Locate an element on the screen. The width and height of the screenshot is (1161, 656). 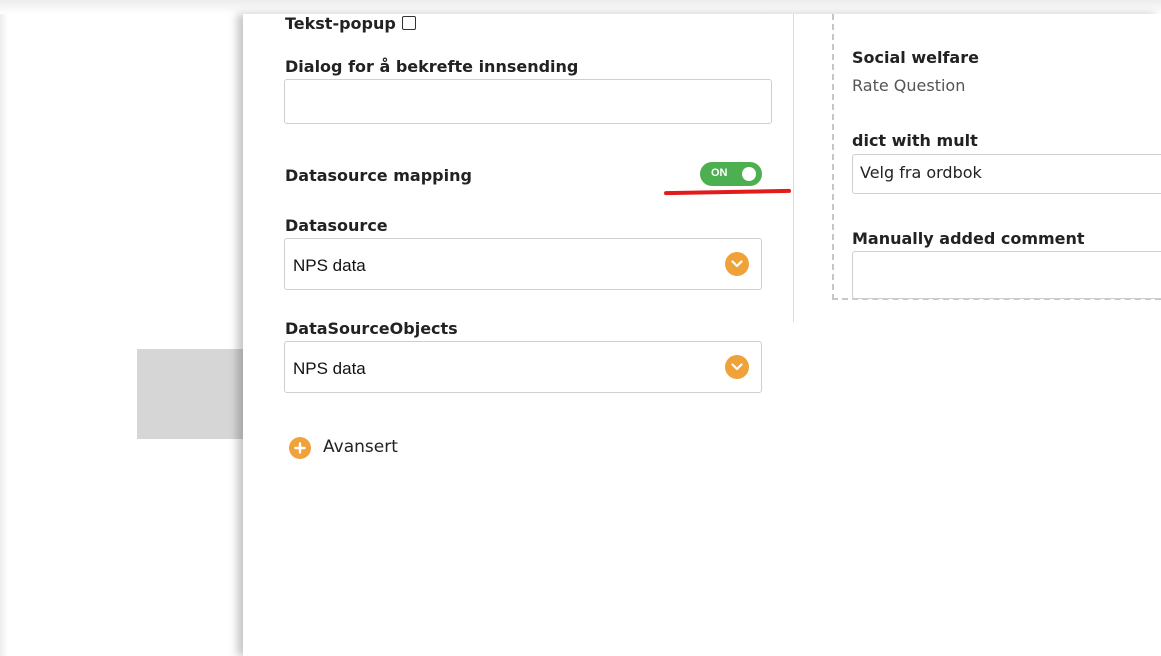
dict-select: Velg fra ordbok is located at coordinates (1006, 174).